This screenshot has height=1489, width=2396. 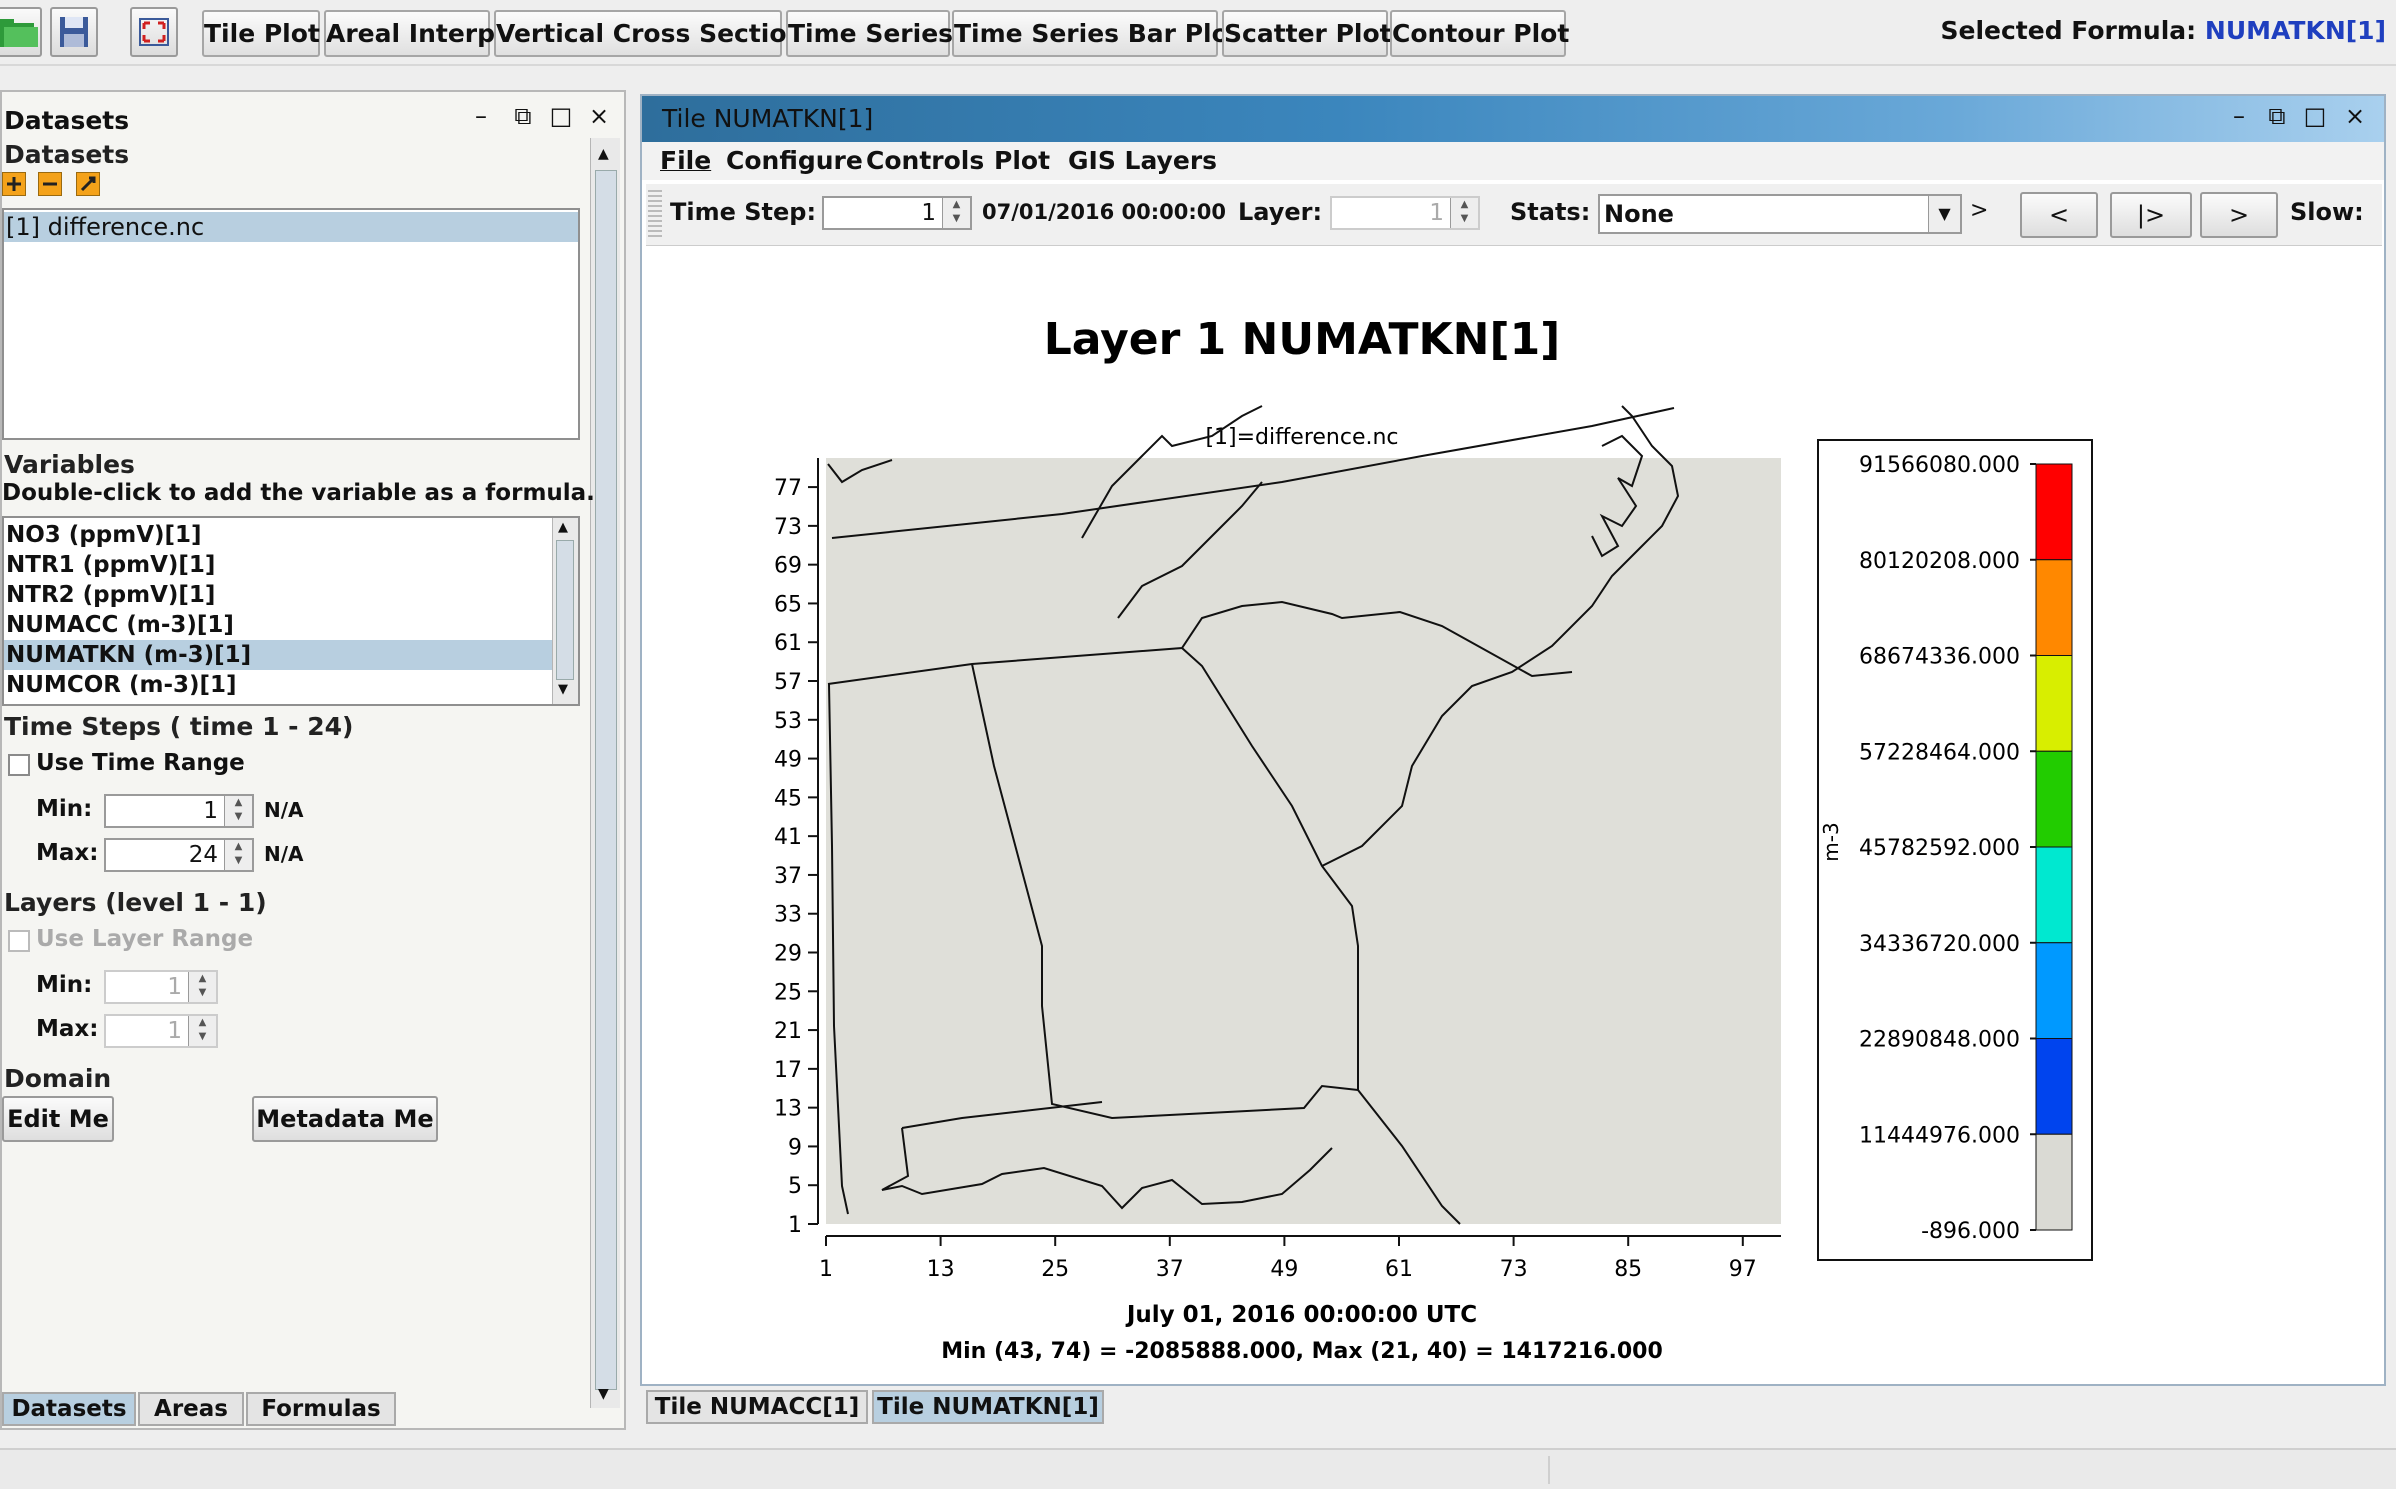 What do you see at coordinates (284, 854) in the screenshot?
I see `time-max-na: N/A` at bounding box center [284, 854].